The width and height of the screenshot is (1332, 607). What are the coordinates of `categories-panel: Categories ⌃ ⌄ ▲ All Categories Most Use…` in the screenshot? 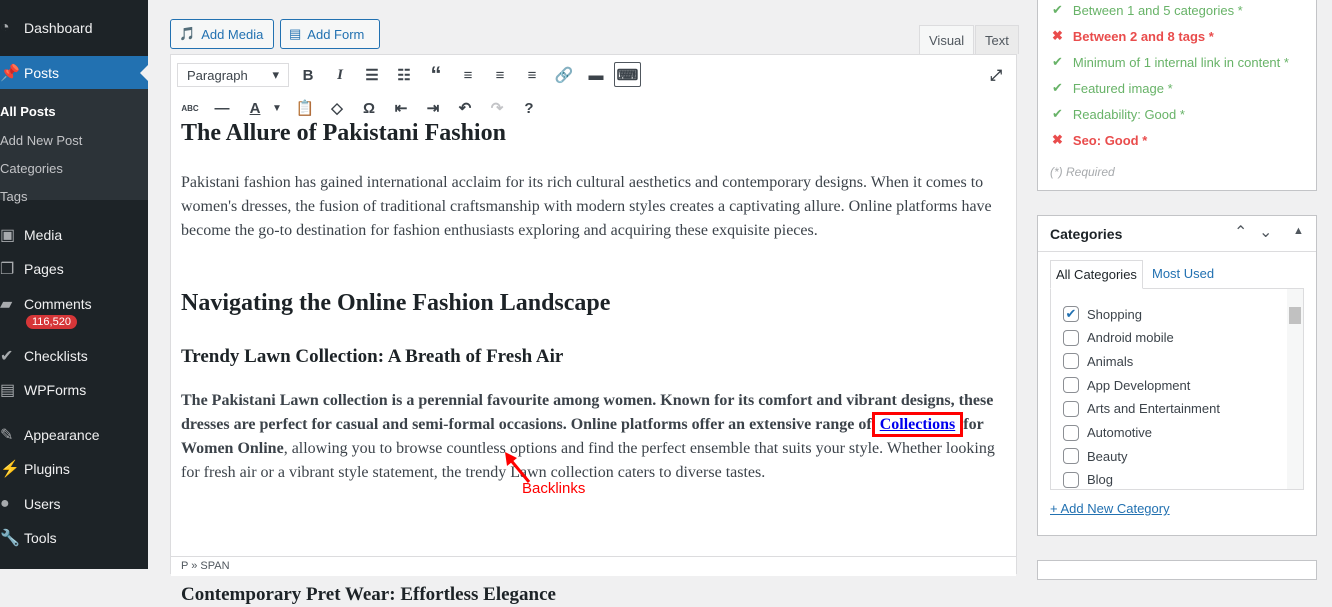 It's located at (1177, 375).